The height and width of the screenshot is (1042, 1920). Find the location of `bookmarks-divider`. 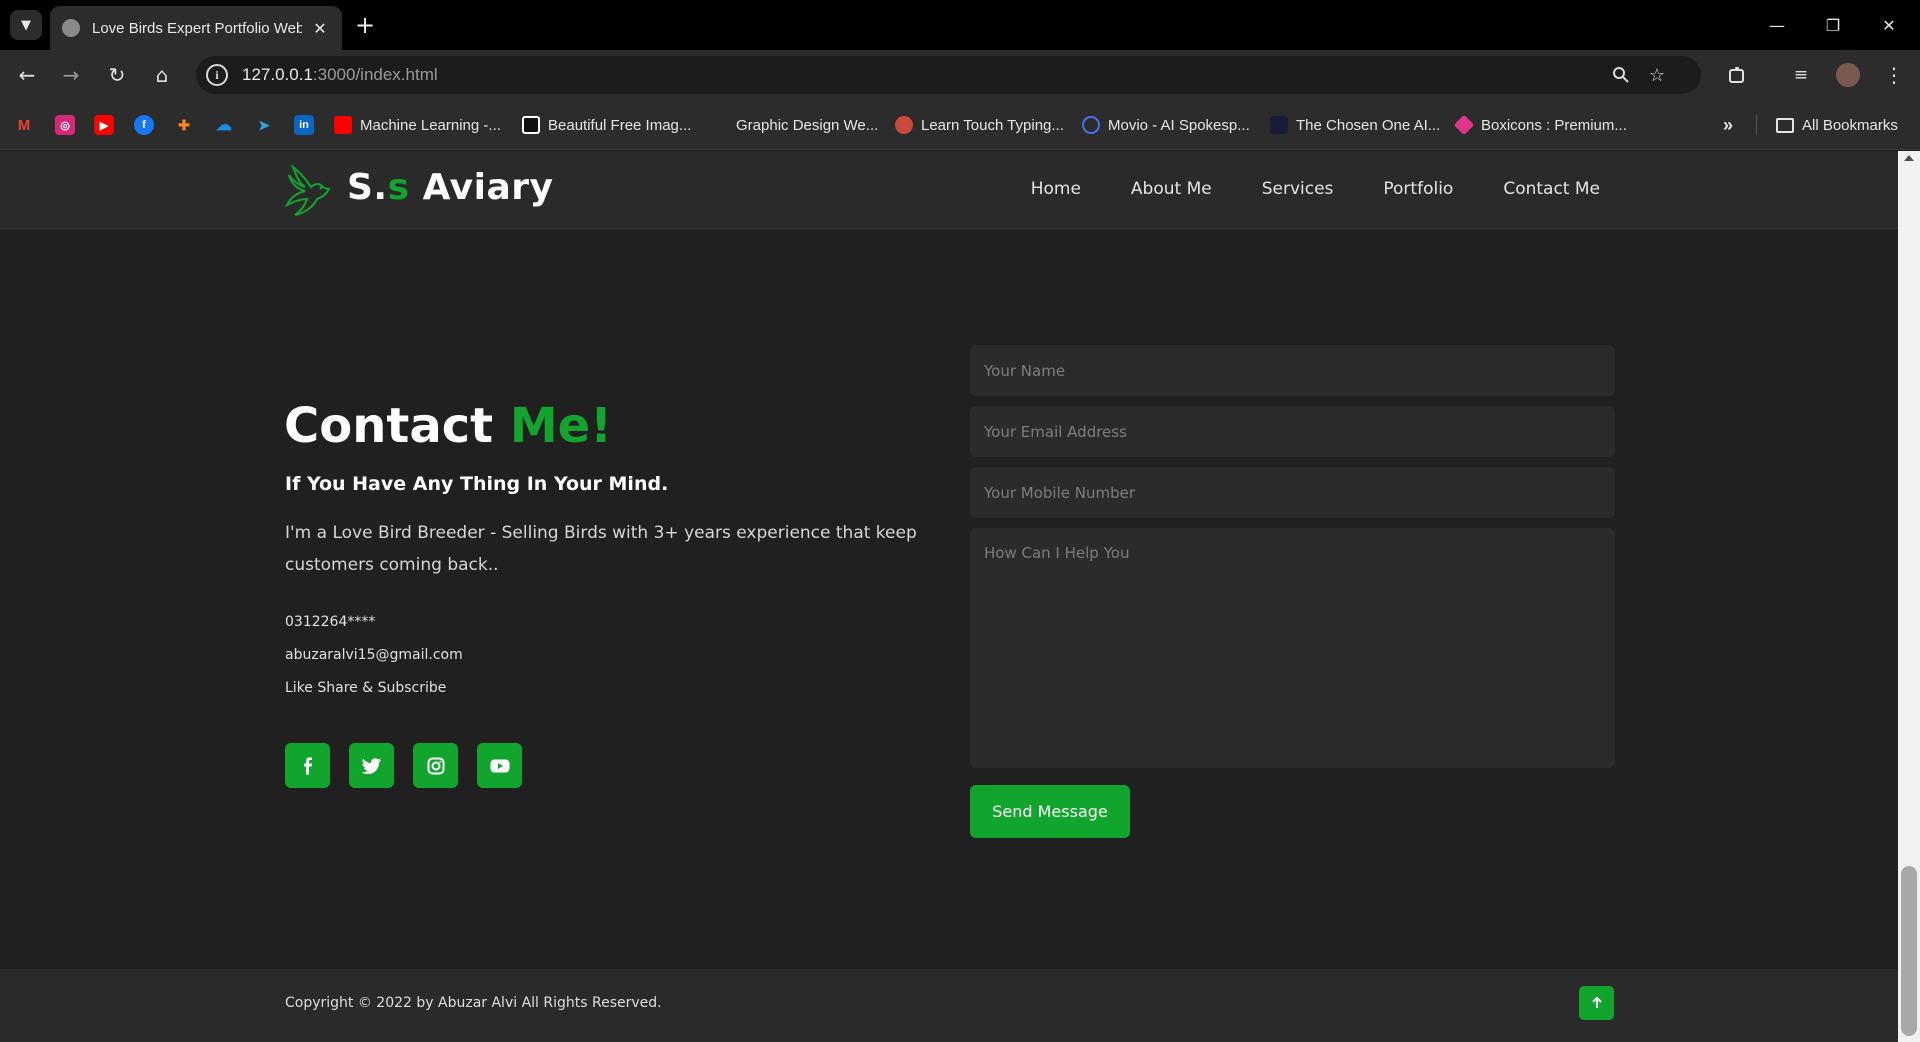

bookmarks-divider is located at coordinates (1756, 125).